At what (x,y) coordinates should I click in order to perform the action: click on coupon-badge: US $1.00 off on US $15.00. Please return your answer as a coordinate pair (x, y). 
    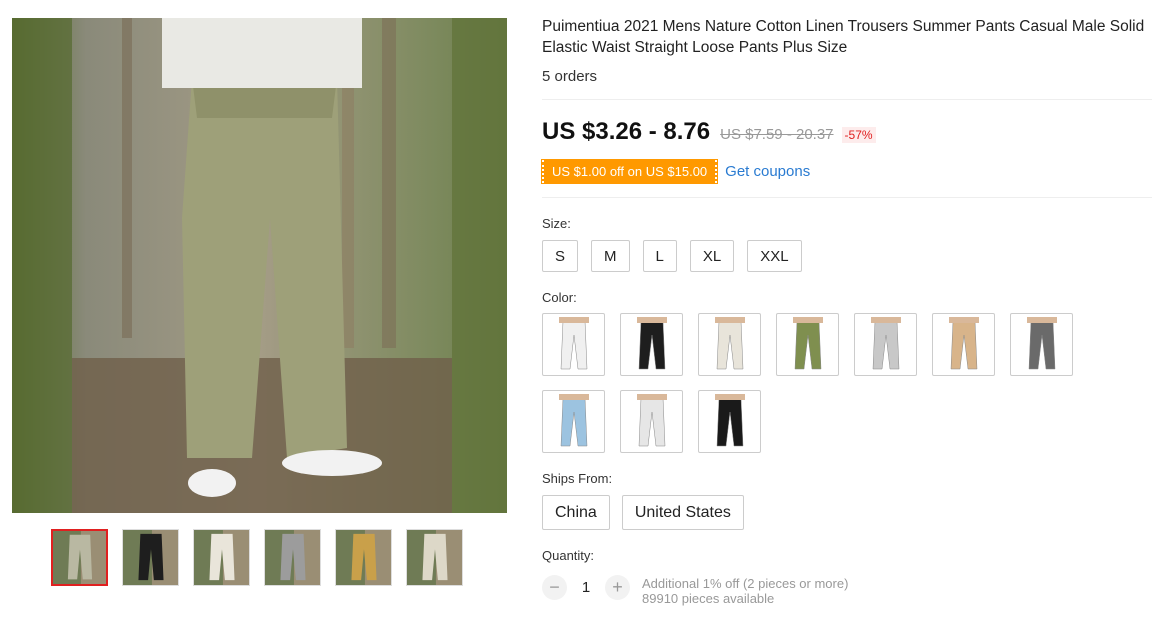
    Looking at the image, I should click on (629, 171).